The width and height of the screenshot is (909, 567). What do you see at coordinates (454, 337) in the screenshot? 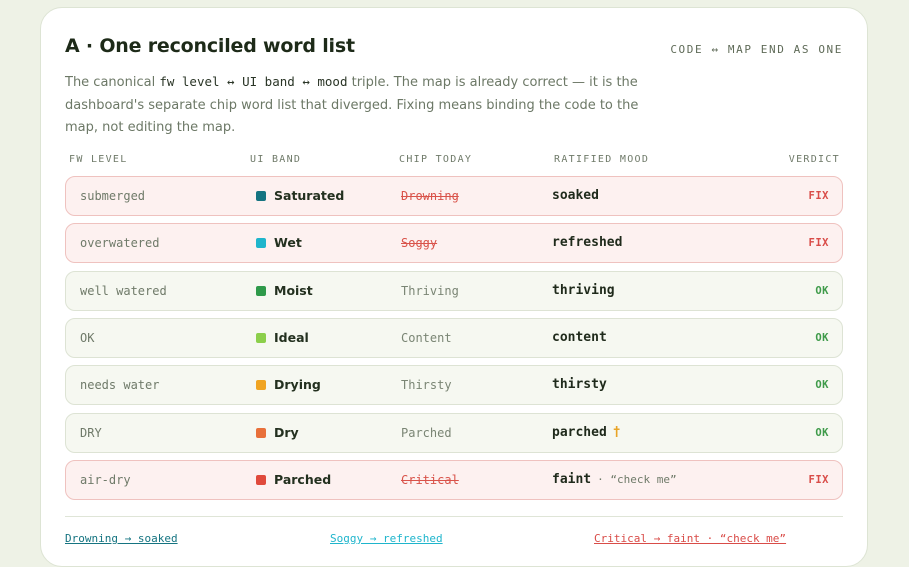
I see `table-row: OK Ideal Content content OK` at bounding box center [454, 337].